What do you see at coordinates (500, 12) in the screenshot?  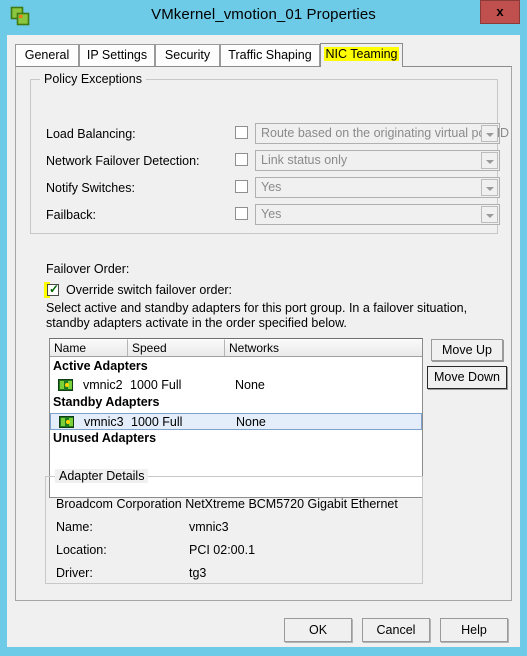 I see `close-button: x` at bounding box center [500, 12].